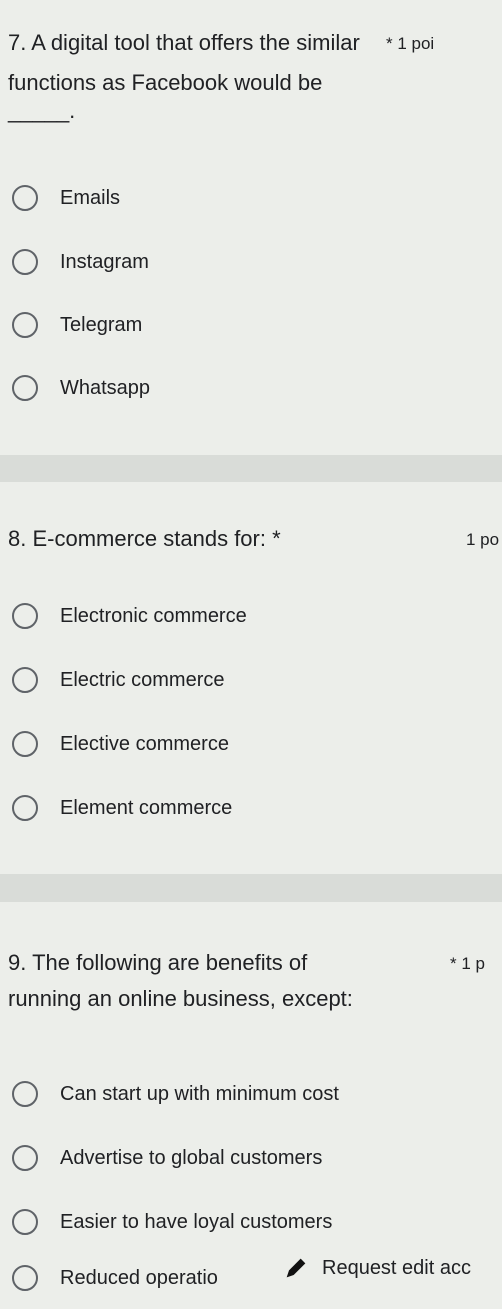 The height and width of the screenshot is (1309, 502). I want to click on option-label: Telegram, so click(101, 324).